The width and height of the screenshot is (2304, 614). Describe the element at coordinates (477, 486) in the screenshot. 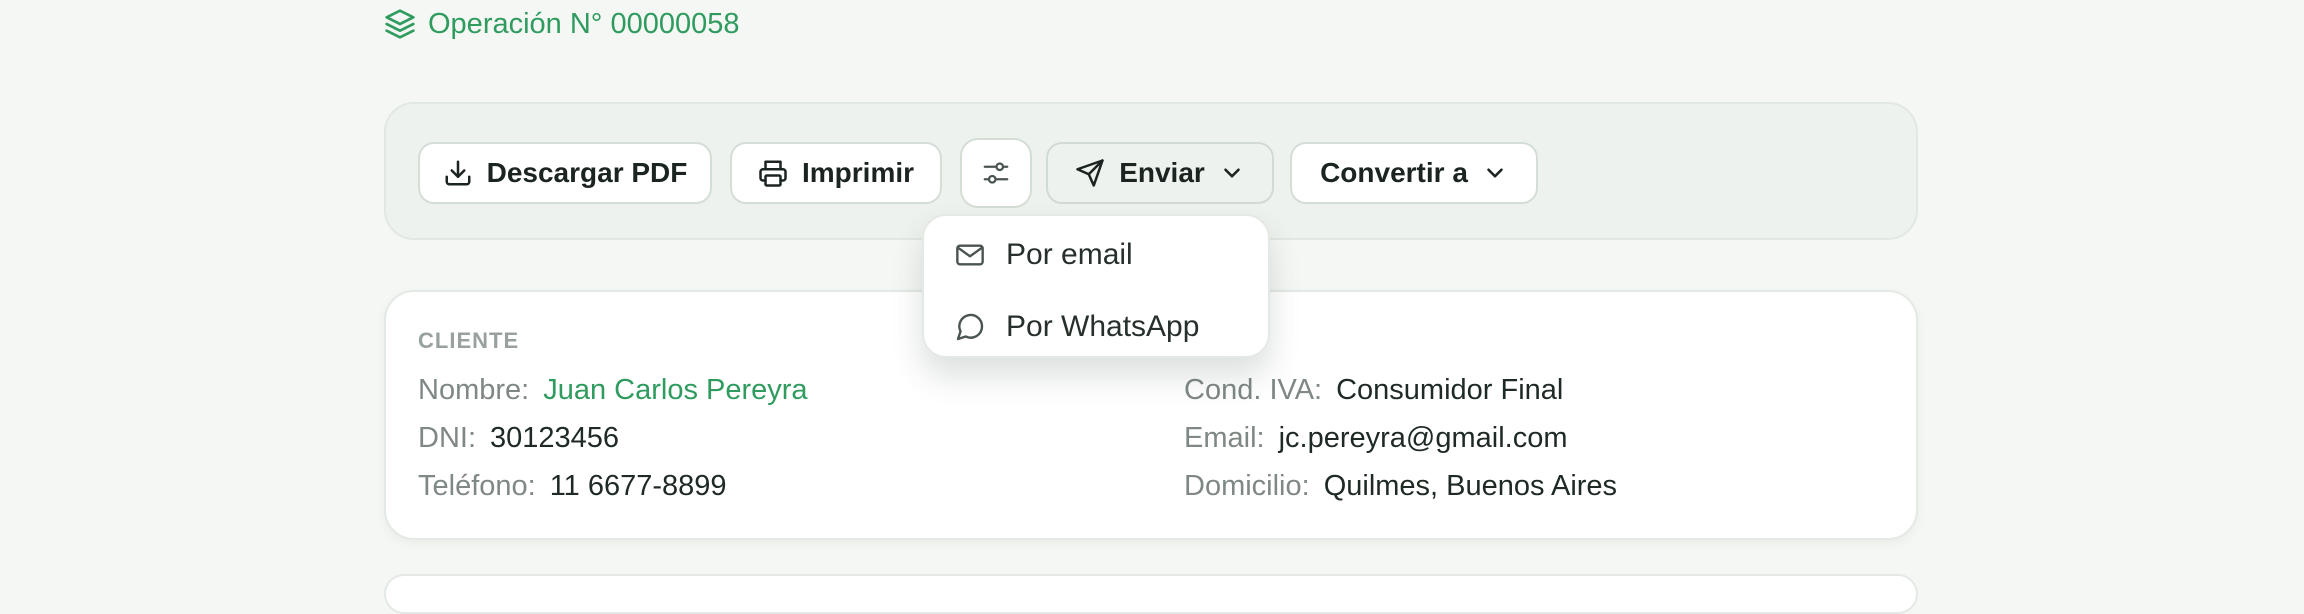

I see `client-phone-label: Teléfono:` at that location.